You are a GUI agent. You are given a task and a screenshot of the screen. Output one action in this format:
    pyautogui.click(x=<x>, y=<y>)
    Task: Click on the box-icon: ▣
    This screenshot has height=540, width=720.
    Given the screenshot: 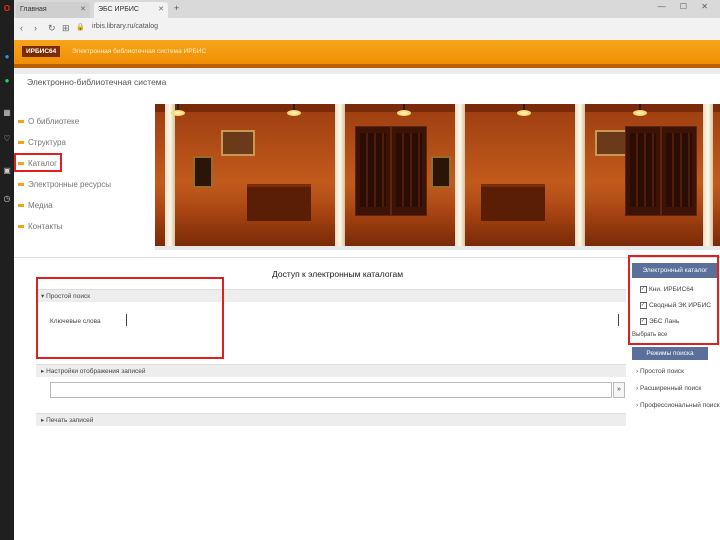 What is the action you would take?
    pyautogui.click(x=7, y=171)
    